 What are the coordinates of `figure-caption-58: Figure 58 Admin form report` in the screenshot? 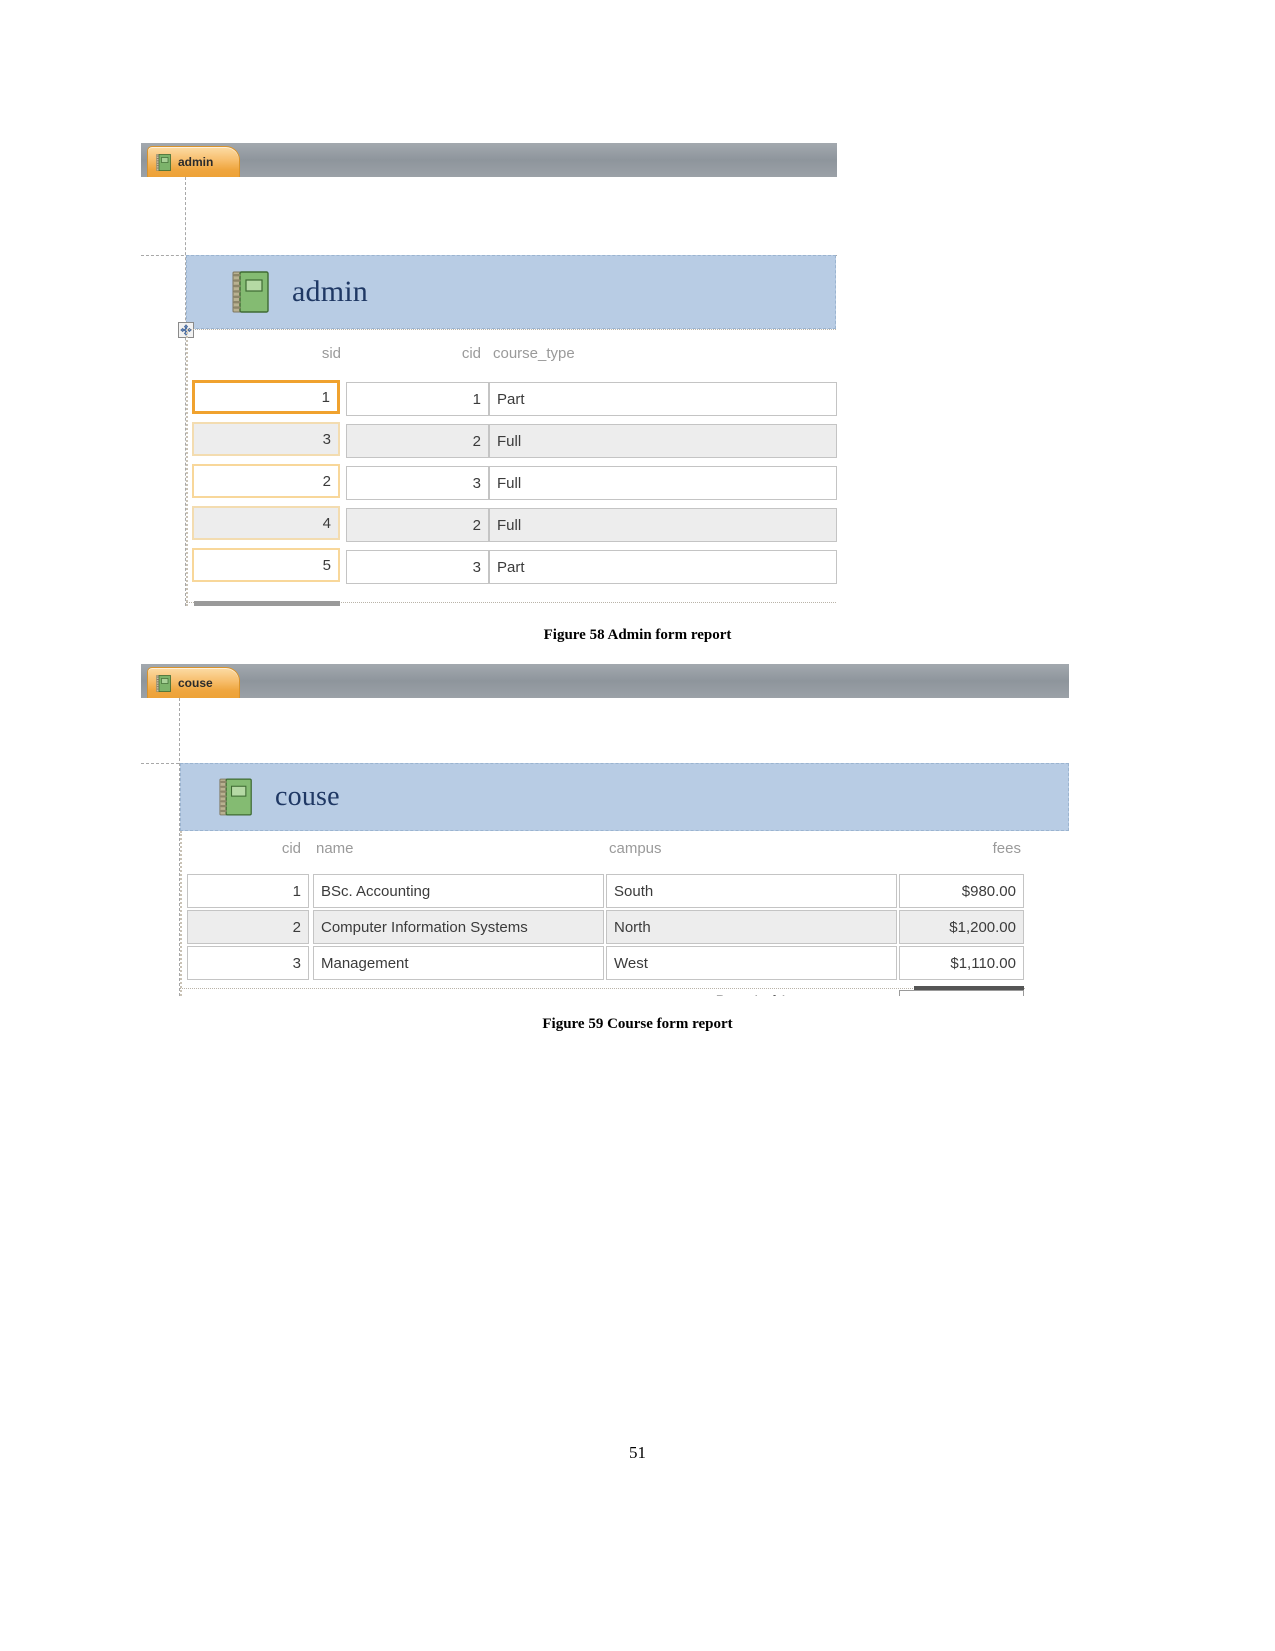 It's located at (637, 635).